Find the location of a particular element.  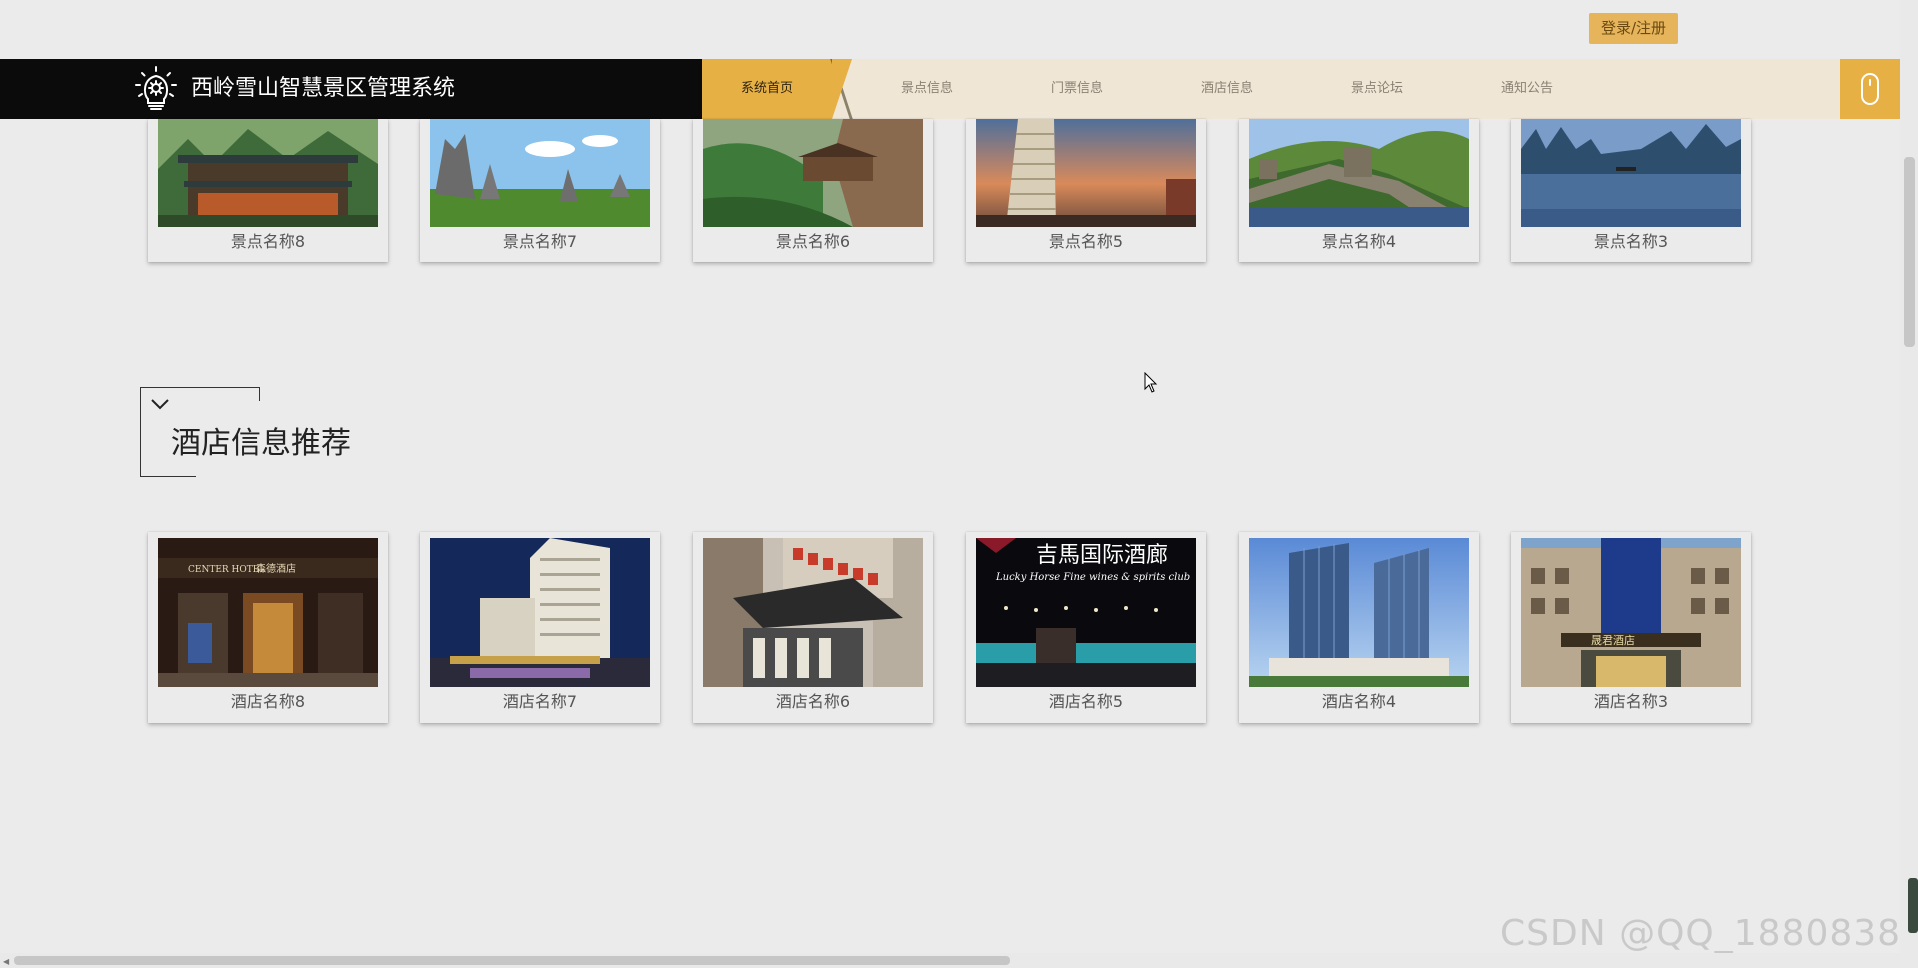

nav-scenic-info: 景点信息 is located at coordinates (927, 89).